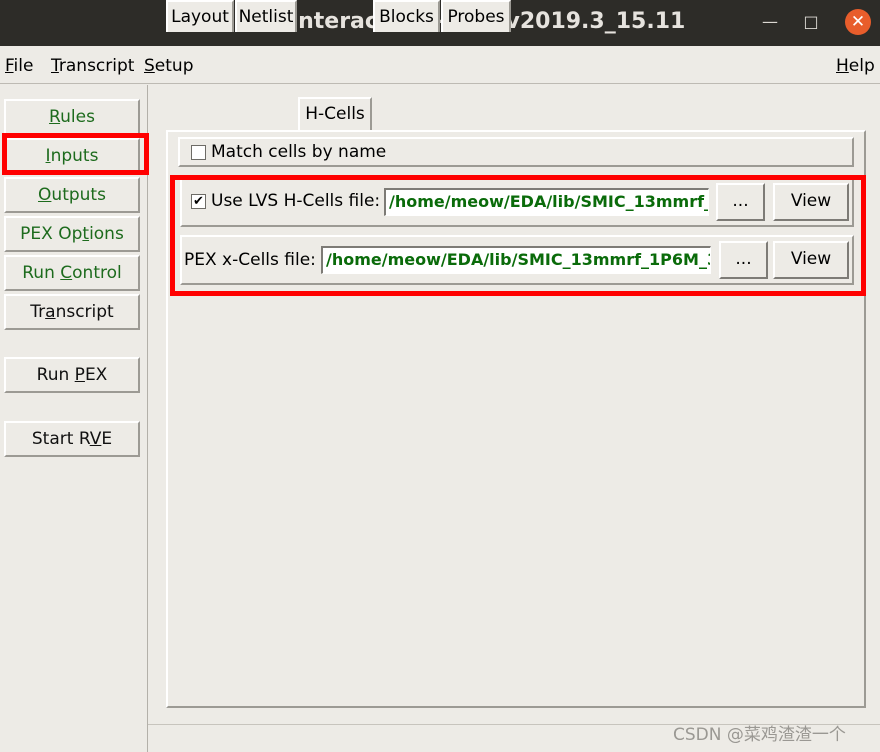 The width and height of the screenshot is (880, 752). What do you see at coordinates (335, 114) in the screenshot?
I see `tab-h-cells: H-Cells` at bounding box center [335, 114].